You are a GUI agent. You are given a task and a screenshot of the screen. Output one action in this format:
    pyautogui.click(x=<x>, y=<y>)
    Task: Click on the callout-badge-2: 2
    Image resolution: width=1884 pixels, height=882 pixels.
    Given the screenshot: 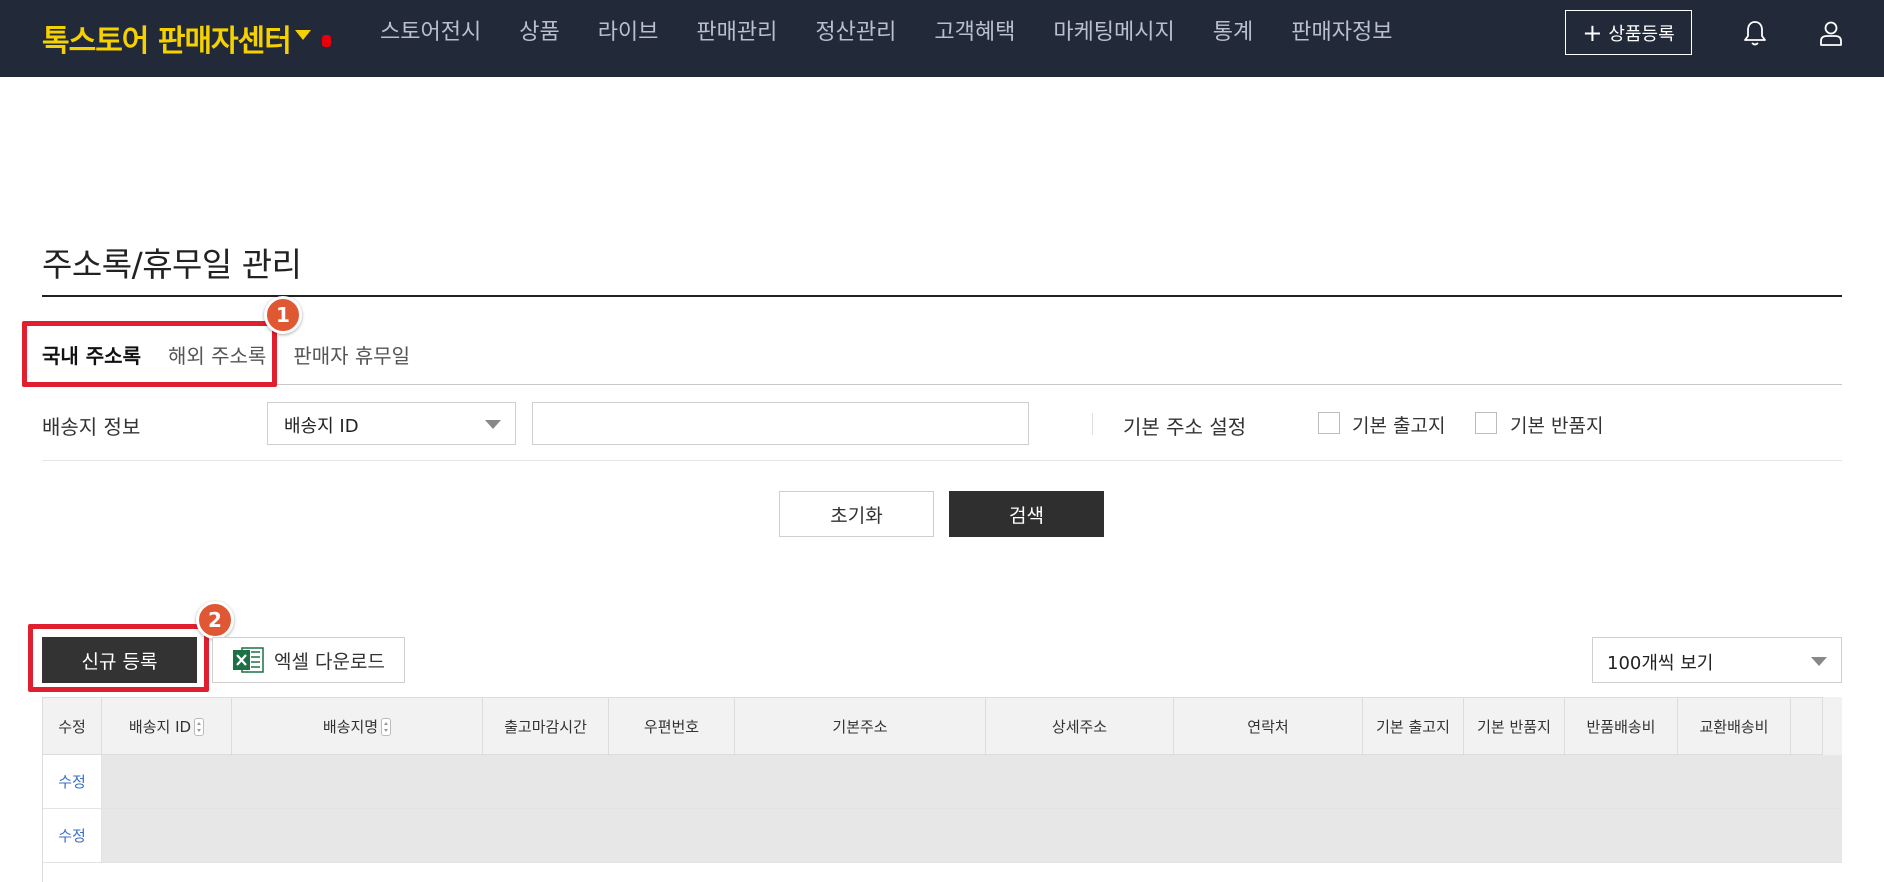 What is the action you would take?
    pyautogui.click(x=215, y=620)
    